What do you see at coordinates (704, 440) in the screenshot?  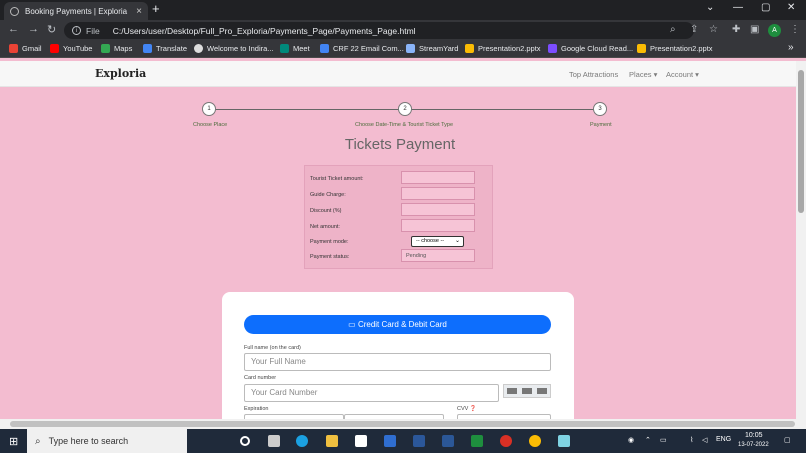 I see `volume-icon: ◁` at bounding box center [704, 440].